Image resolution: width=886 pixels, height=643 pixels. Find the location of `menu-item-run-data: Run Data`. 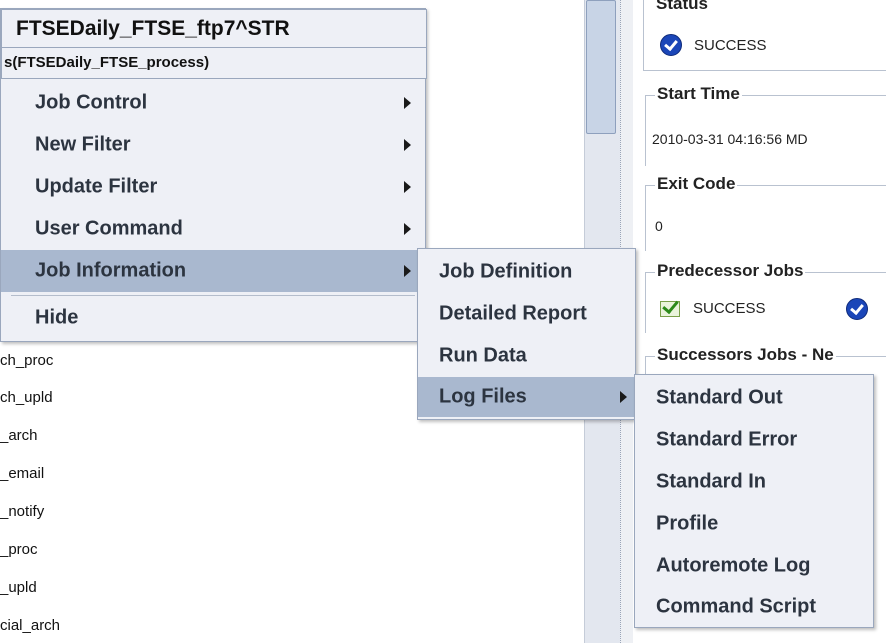

menu-item-run-data: Run Data is located at coordinates (526, 356).